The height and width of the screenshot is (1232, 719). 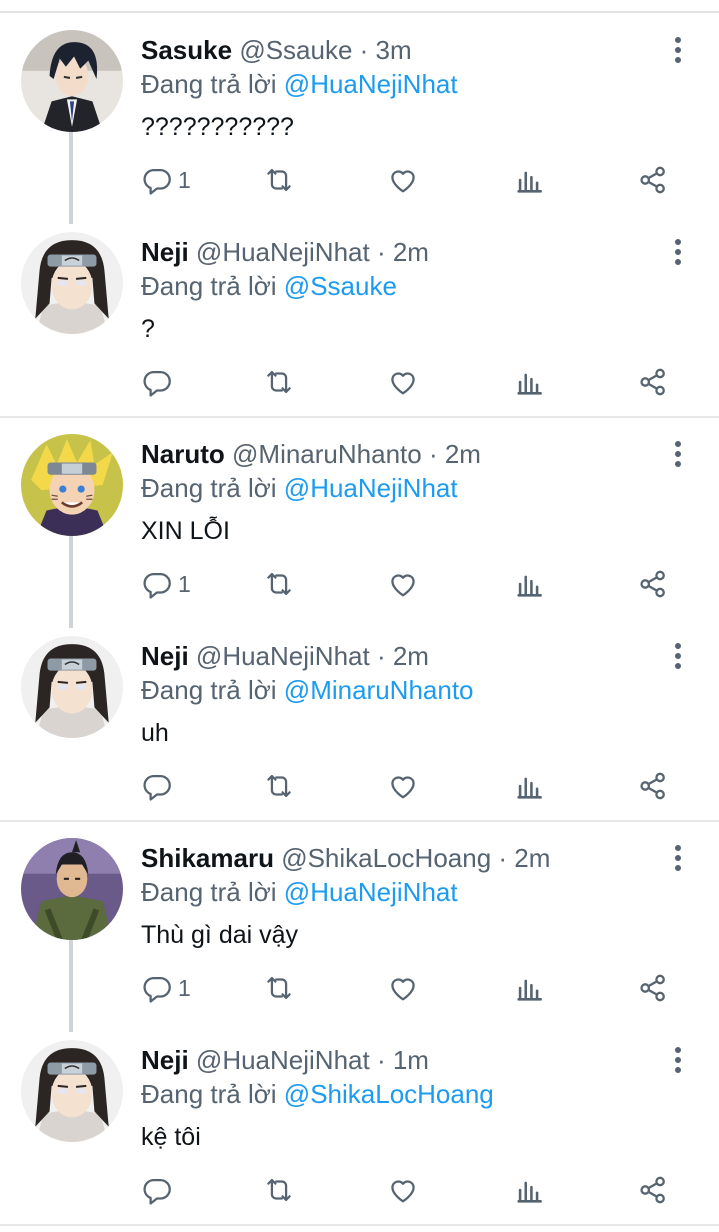 I want to click on mention-link: @ShikaLocHoang, so click(x=389, y=1094).